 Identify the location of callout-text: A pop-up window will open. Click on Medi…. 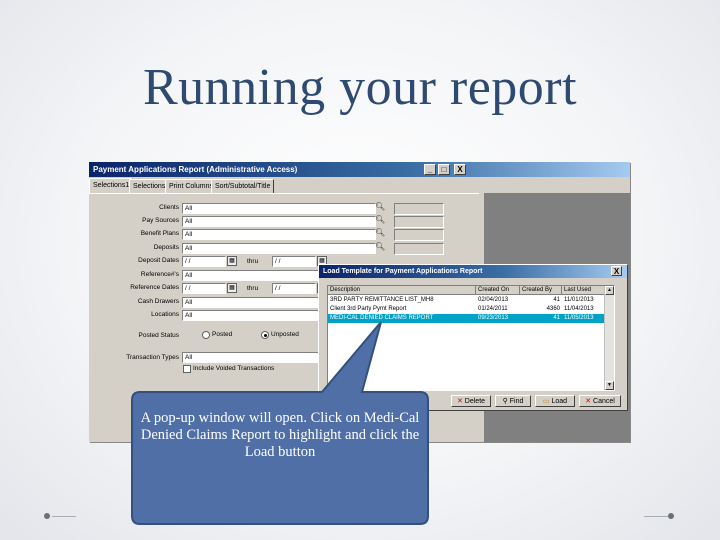
(280, 435).